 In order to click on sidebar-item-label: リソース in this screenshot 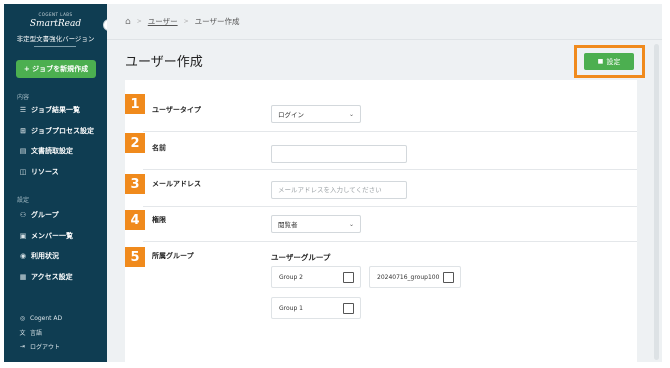, I will do `click(45, 172)`.